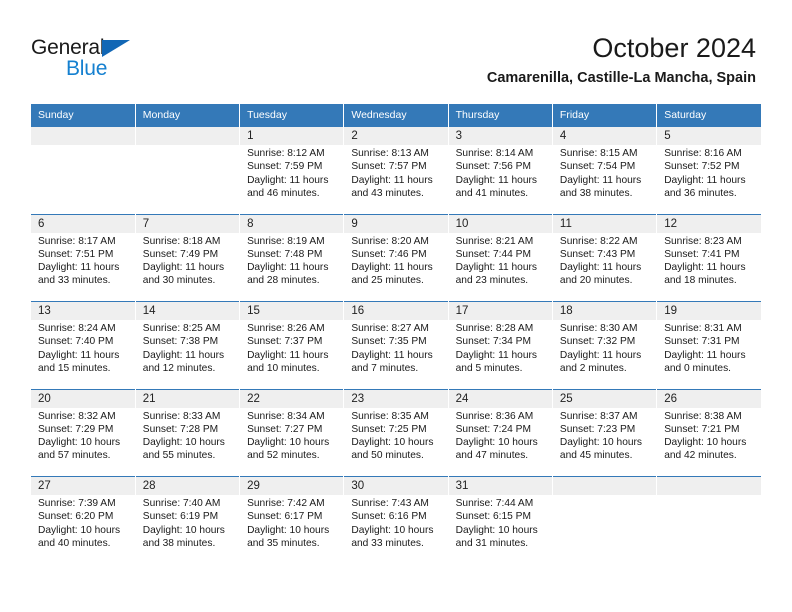  What do you see at coordinates (83, 136) in the screenshot?
I see `day-cell-empty` at bounding box center [83, 136].